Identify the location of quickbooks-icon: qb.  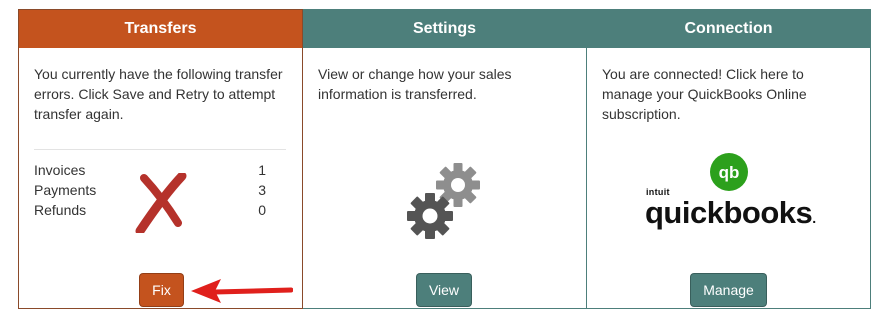
(729, 172).